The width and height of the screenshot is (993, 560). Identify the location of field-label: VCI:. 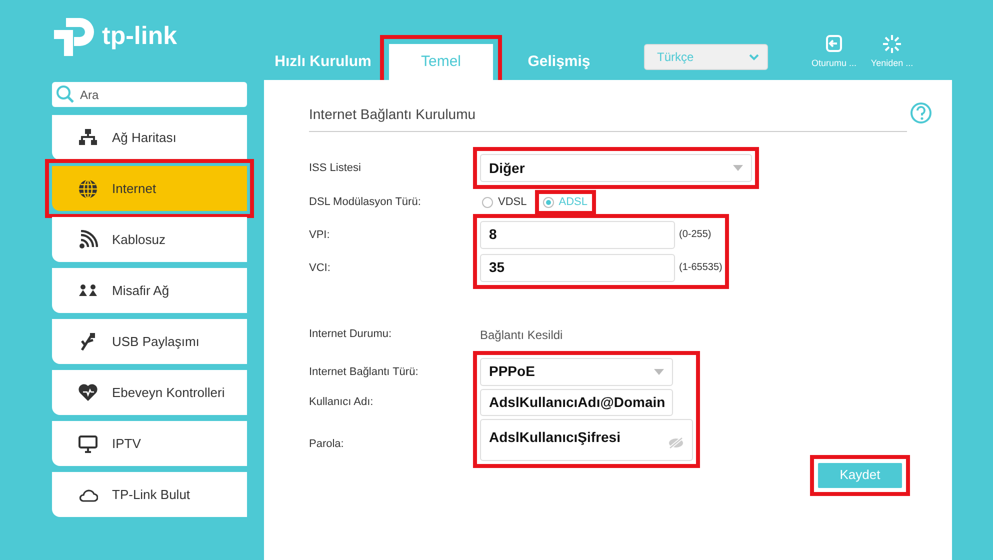
(320, 268).